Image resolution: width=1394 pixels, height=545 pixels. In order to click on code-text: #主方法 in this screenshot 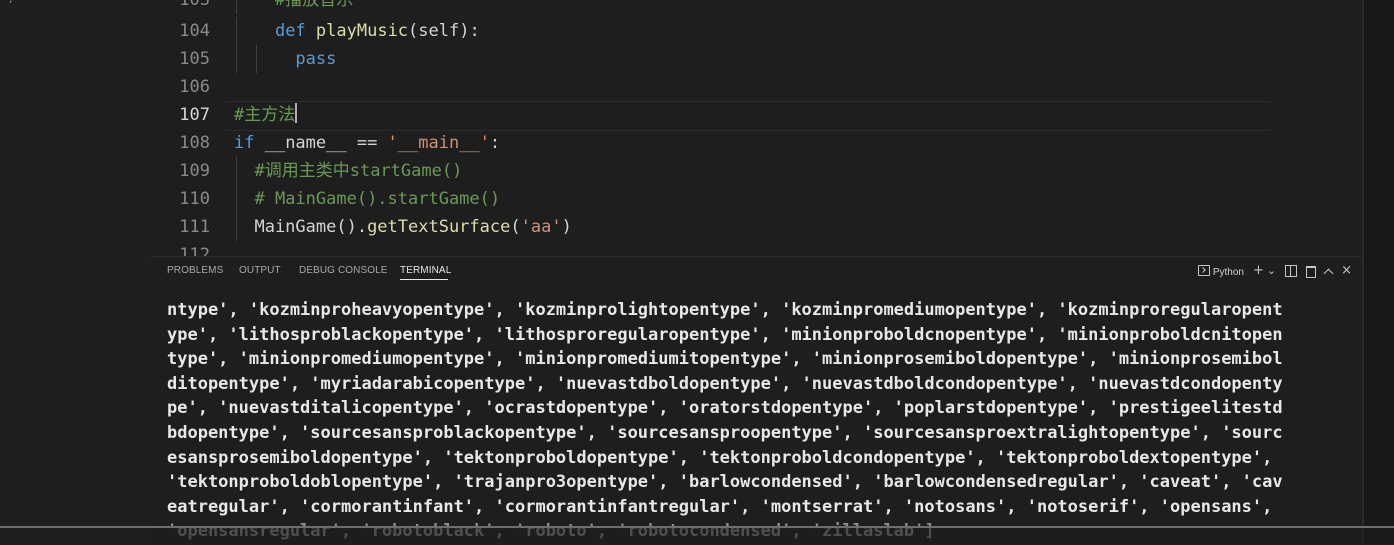, I will do `click(266, 115)`.